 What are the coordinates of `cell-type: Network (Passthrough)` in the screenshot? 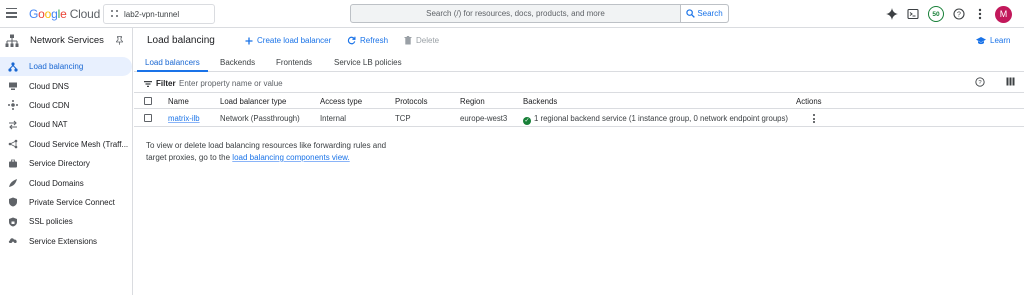 It's located at (260, 118).